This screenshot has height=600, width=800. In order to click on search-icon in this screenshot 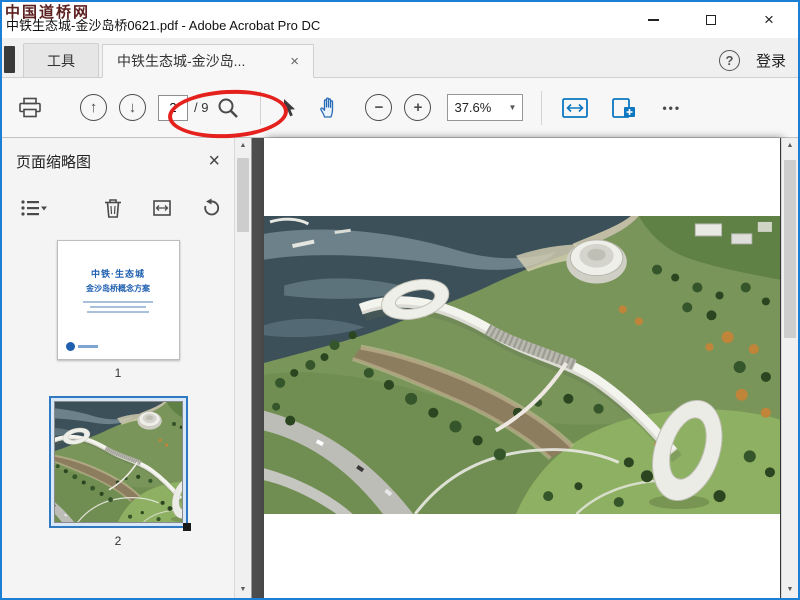, I will do `click(228, 108)`.